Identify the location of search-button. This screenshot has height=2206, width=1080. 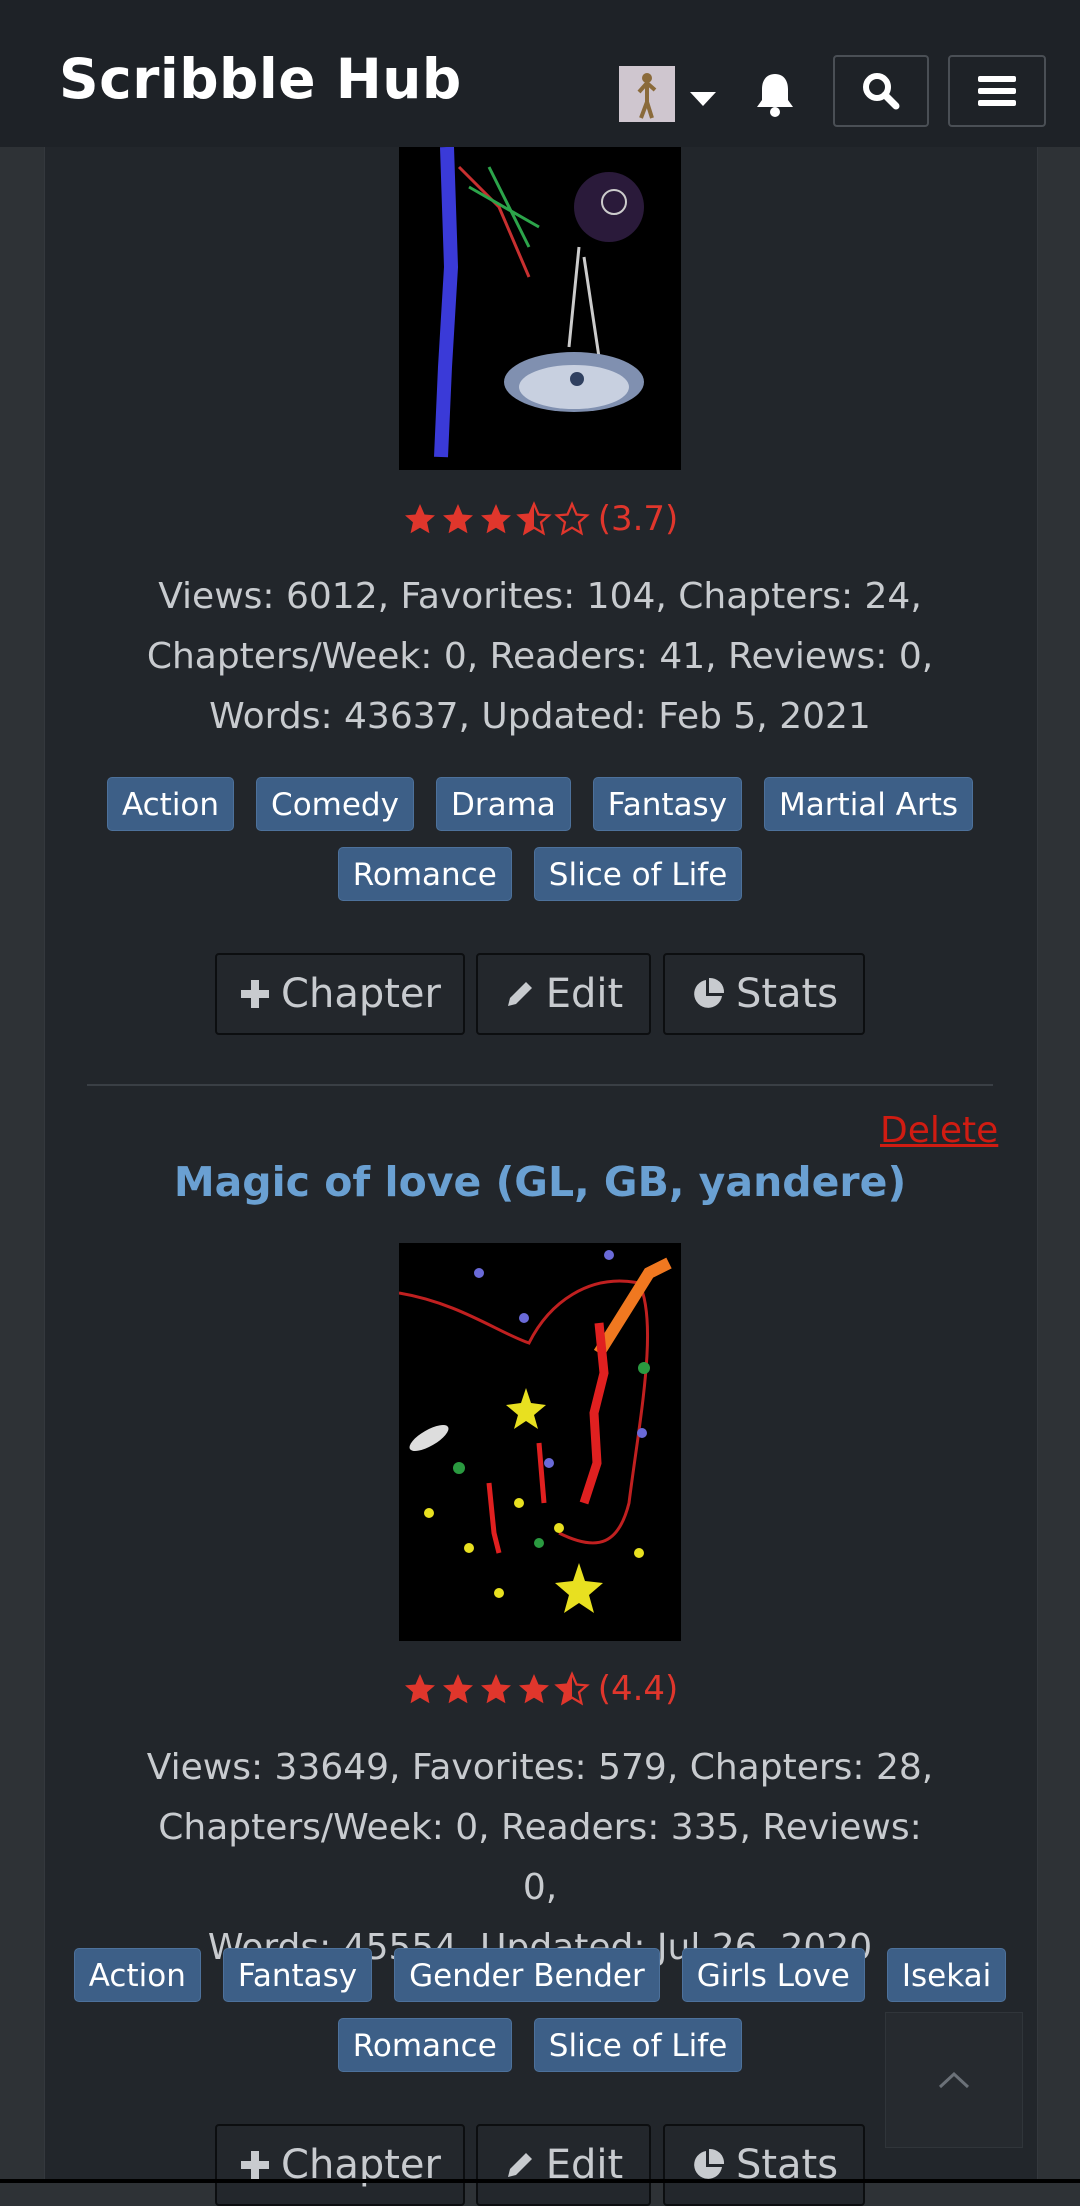
(881, 91).